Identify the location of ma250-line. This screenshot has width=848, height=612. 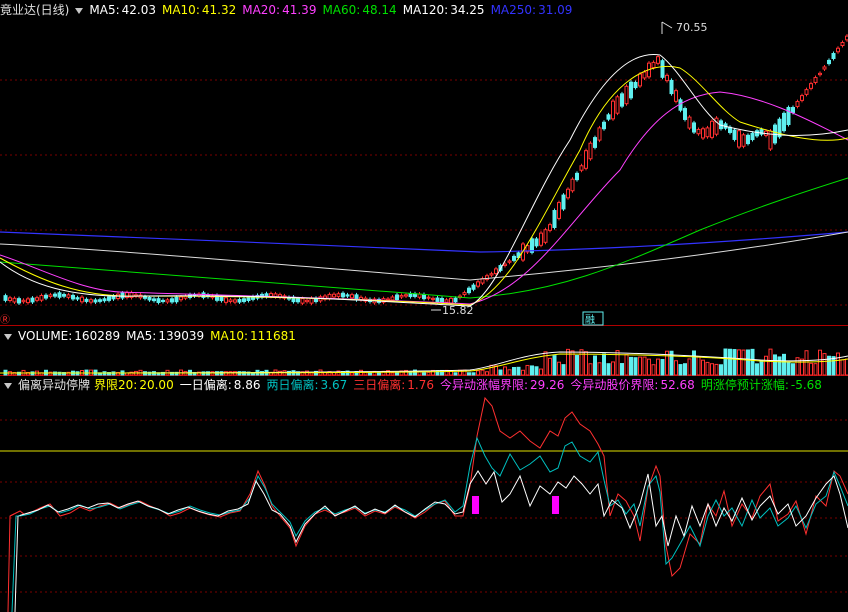
(424, 242).